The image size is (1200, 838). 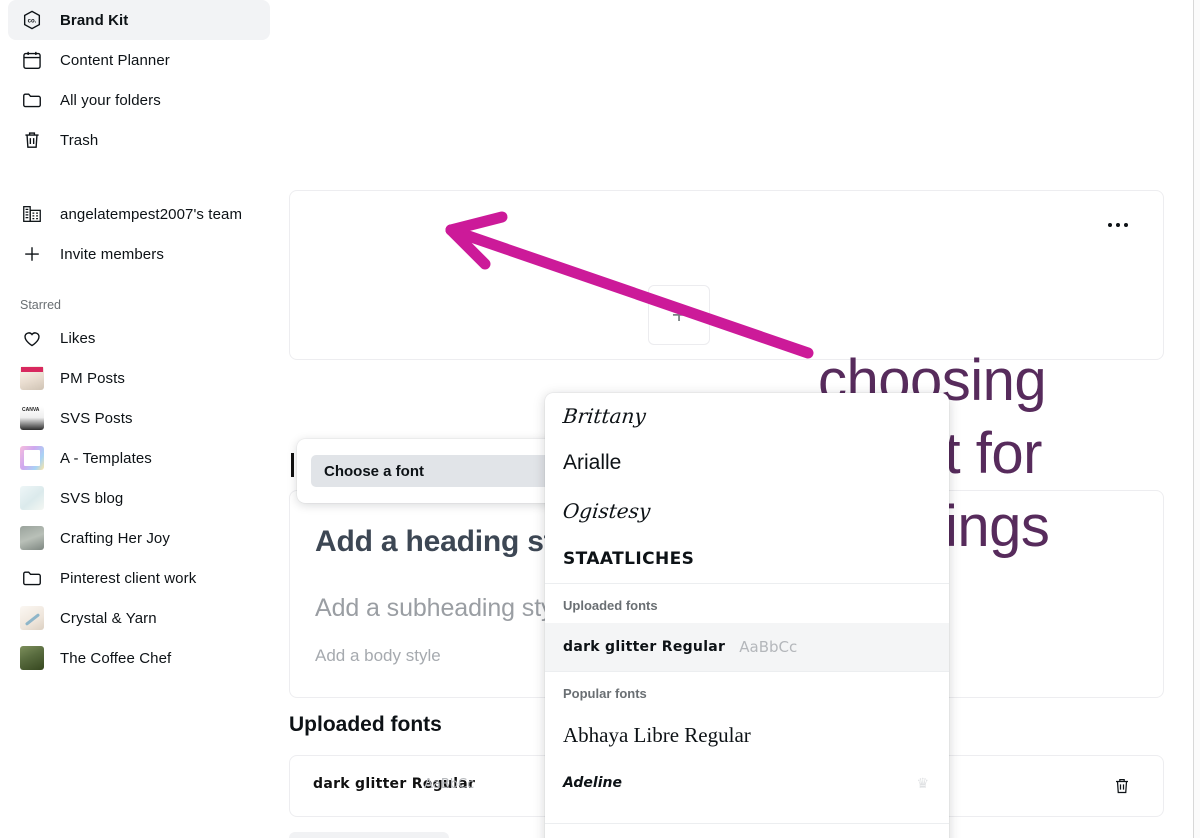 What do you see at coordinates (592, 783) in the screenshot?
I see `font-option-label: Adeline` at bounding box center [592, 783].